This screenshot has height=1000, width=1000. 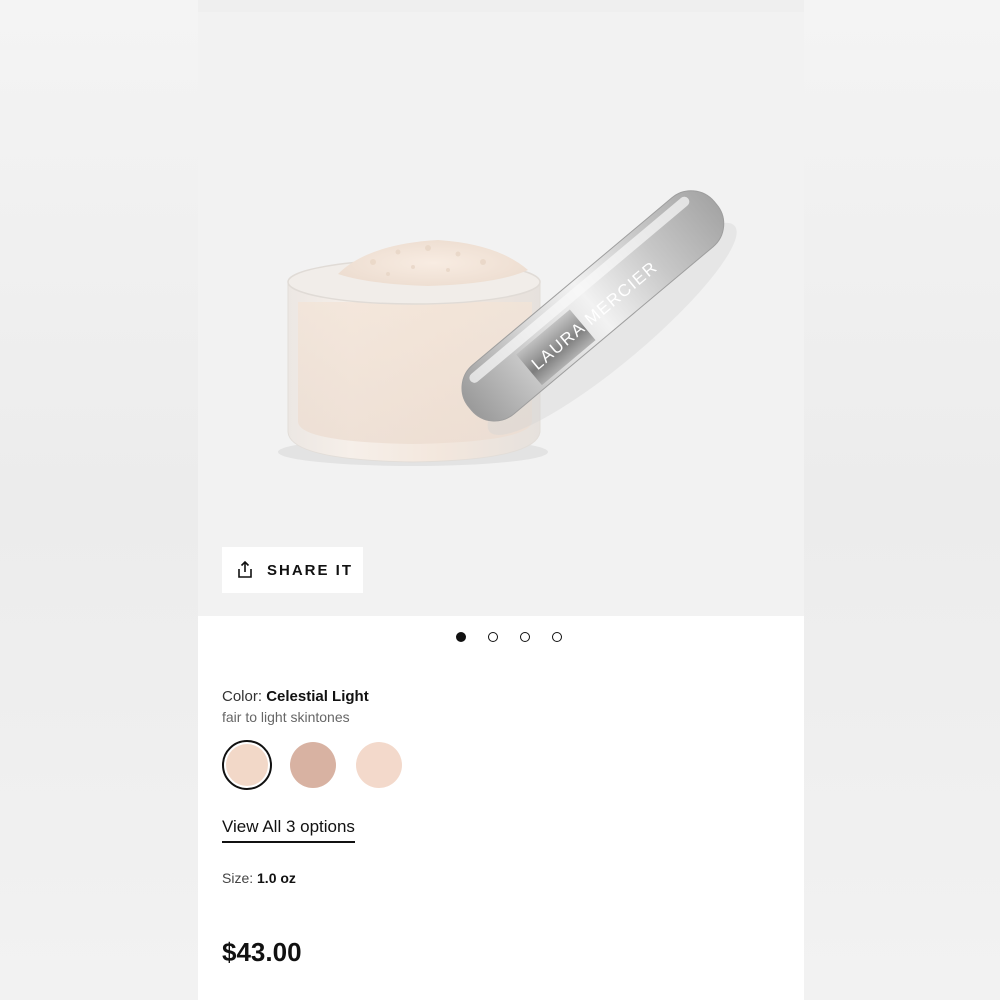 I want to click on share-button: SHARE IT, so click(x=292, y=570).